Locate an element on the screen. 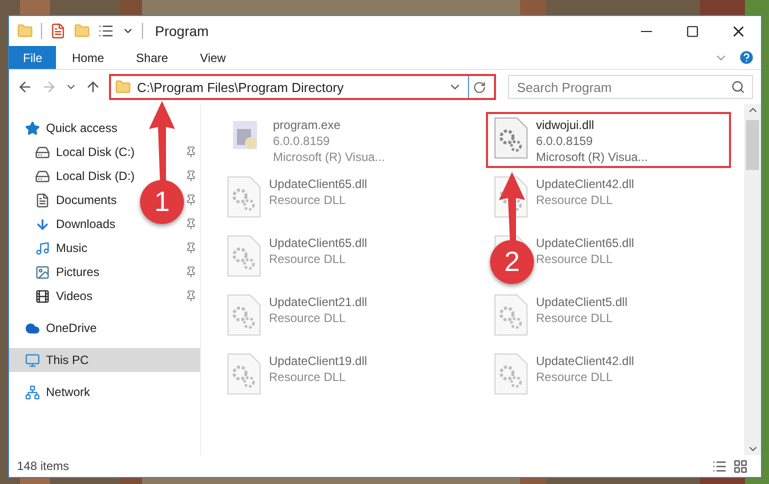 Image resolution: width=769 pixels, height=484 pixels. window-title: Program is located at coordinates (182, 31).